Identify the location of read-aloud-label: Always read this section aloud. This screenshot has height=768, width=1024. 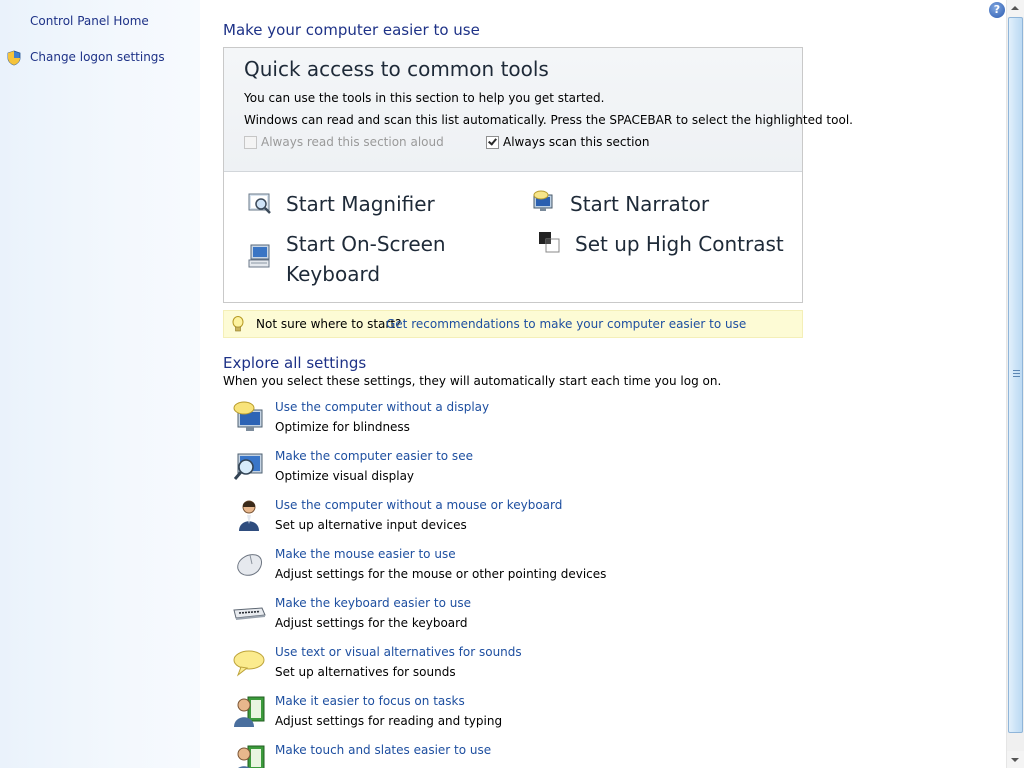
(352, 142).